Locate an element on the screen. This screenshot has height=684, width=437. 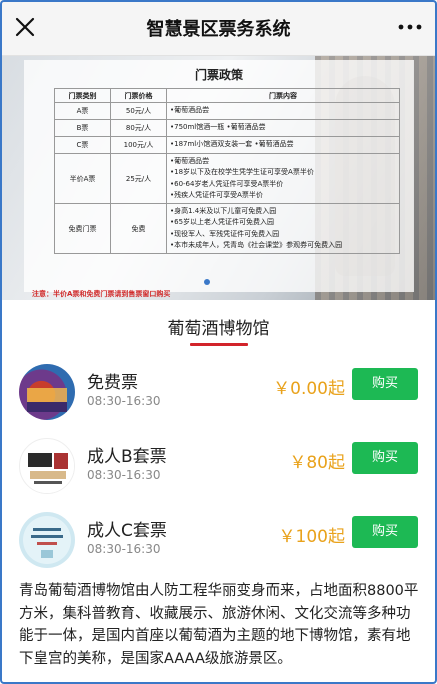
policy-title: 门票政策 is located at coordinates (218, 75).